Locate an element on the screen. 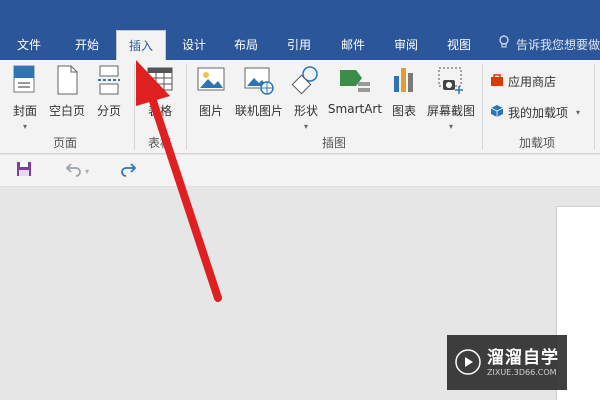 This screenshot has height=400, width=600. group-label-addins: 加载项 is located at coordinates (537, 143).